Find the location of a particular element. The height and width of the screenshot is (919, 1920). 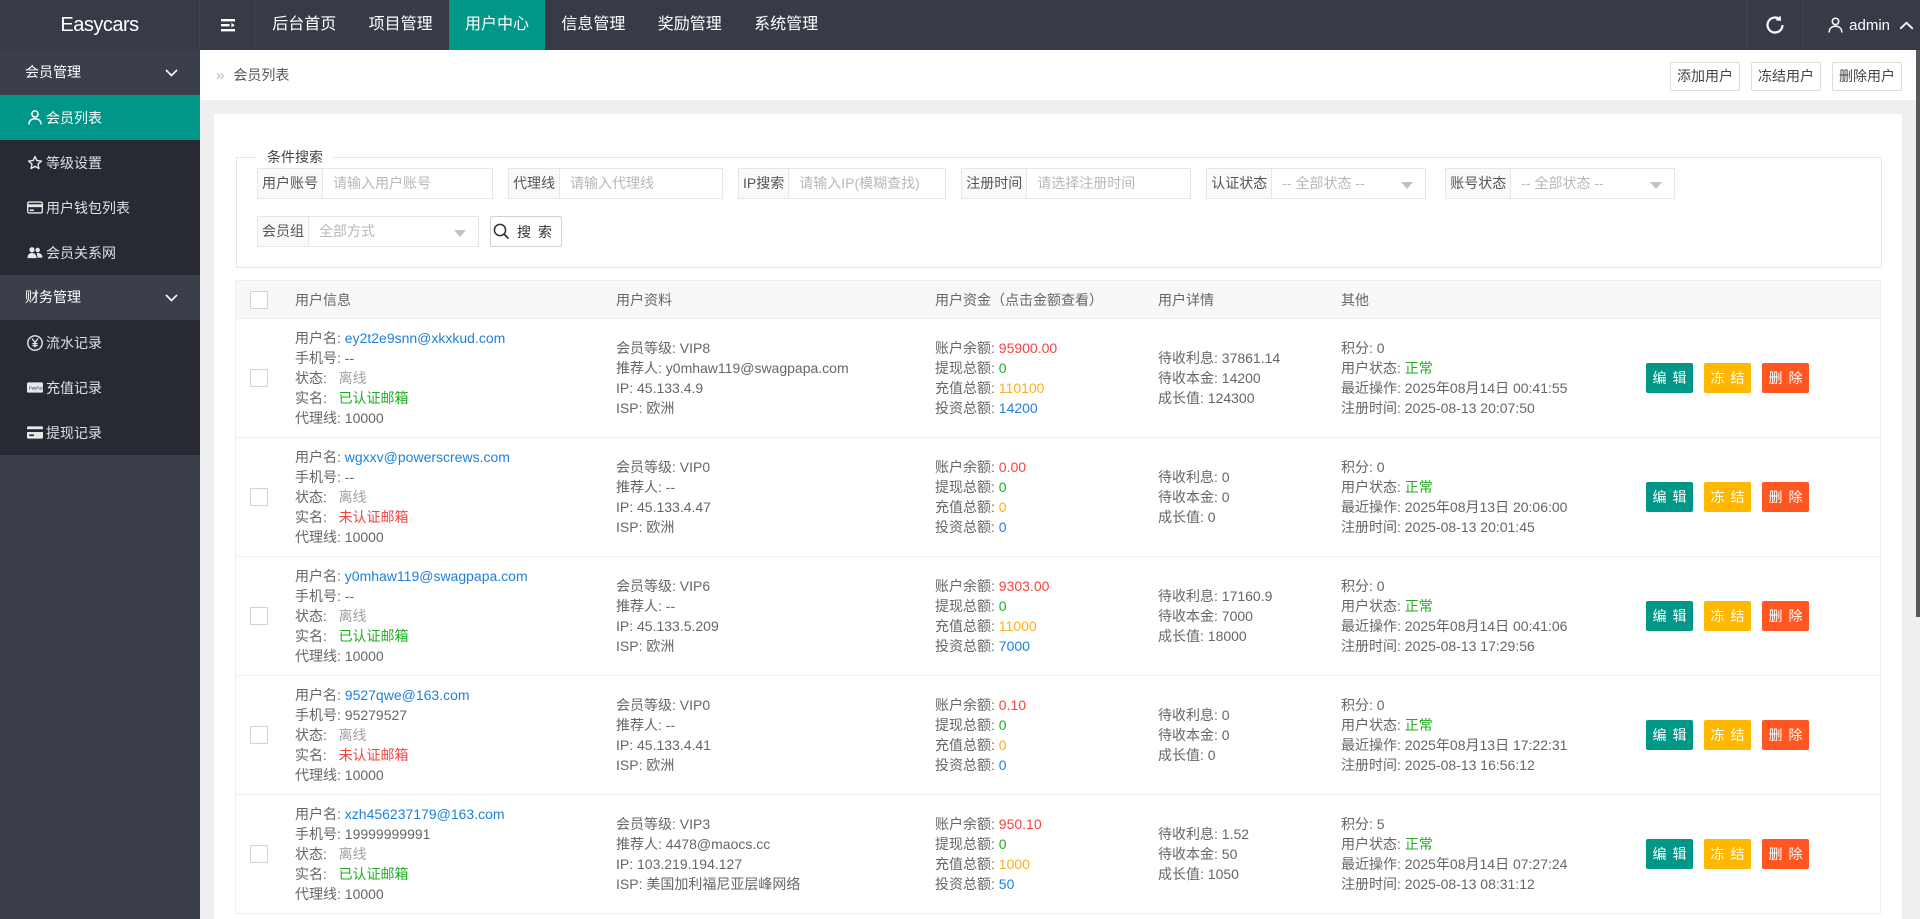

svg-text: PayPal is located at coordinates (36, 387).